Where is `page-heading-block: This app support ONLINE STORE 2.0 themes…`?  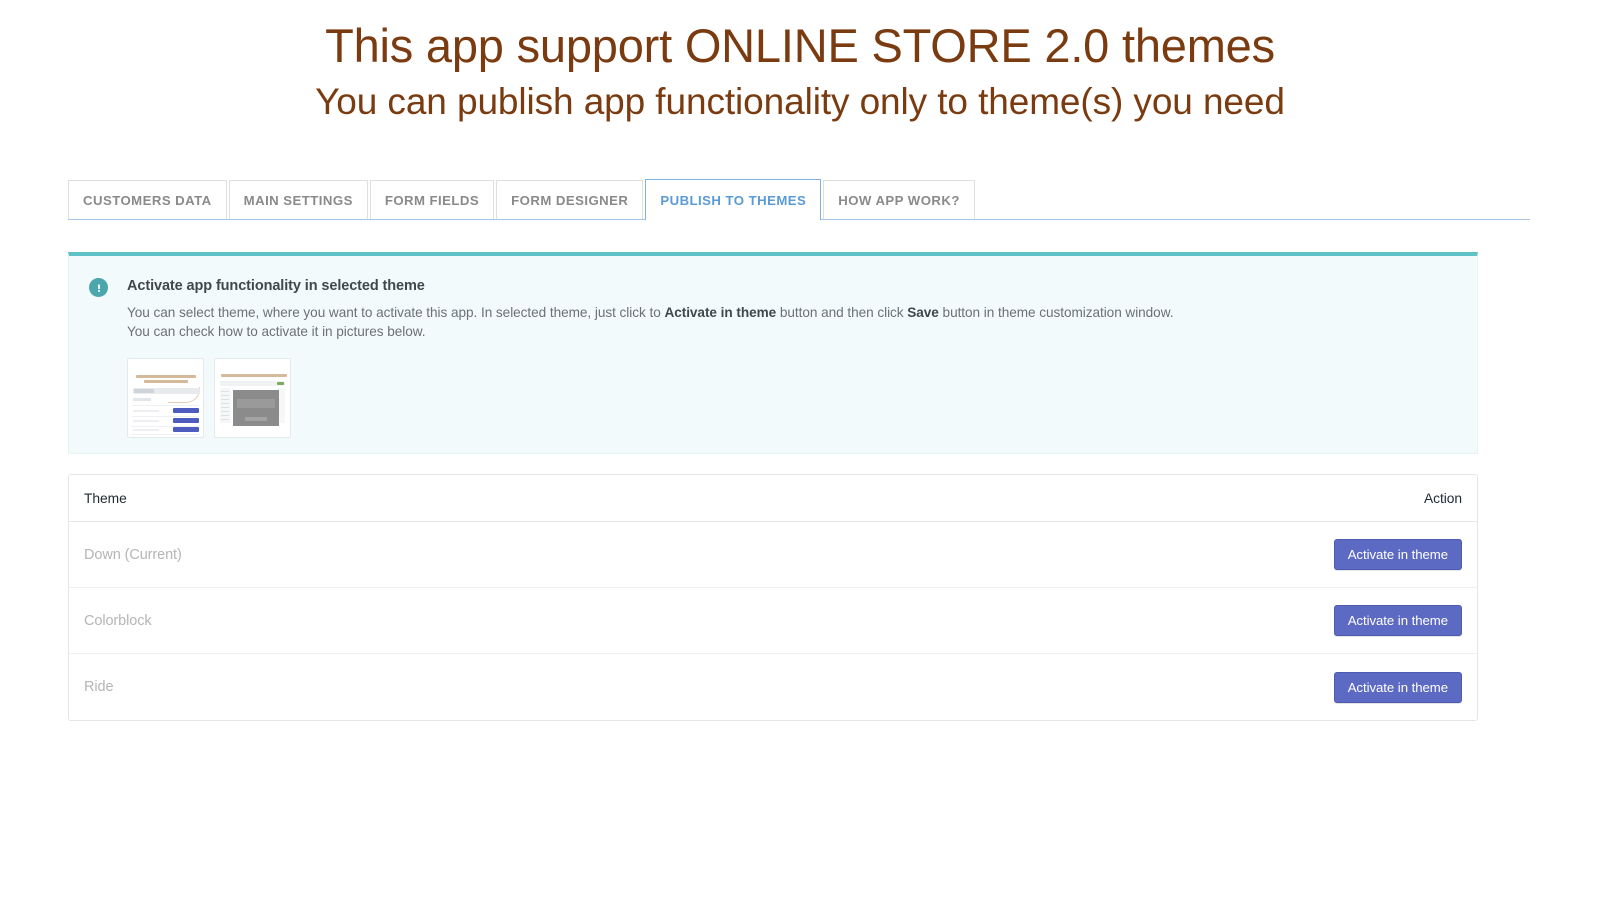
page-heading-block: This app support ONLINE STORE 2.0 themes… is located at coordinates (800, 71).